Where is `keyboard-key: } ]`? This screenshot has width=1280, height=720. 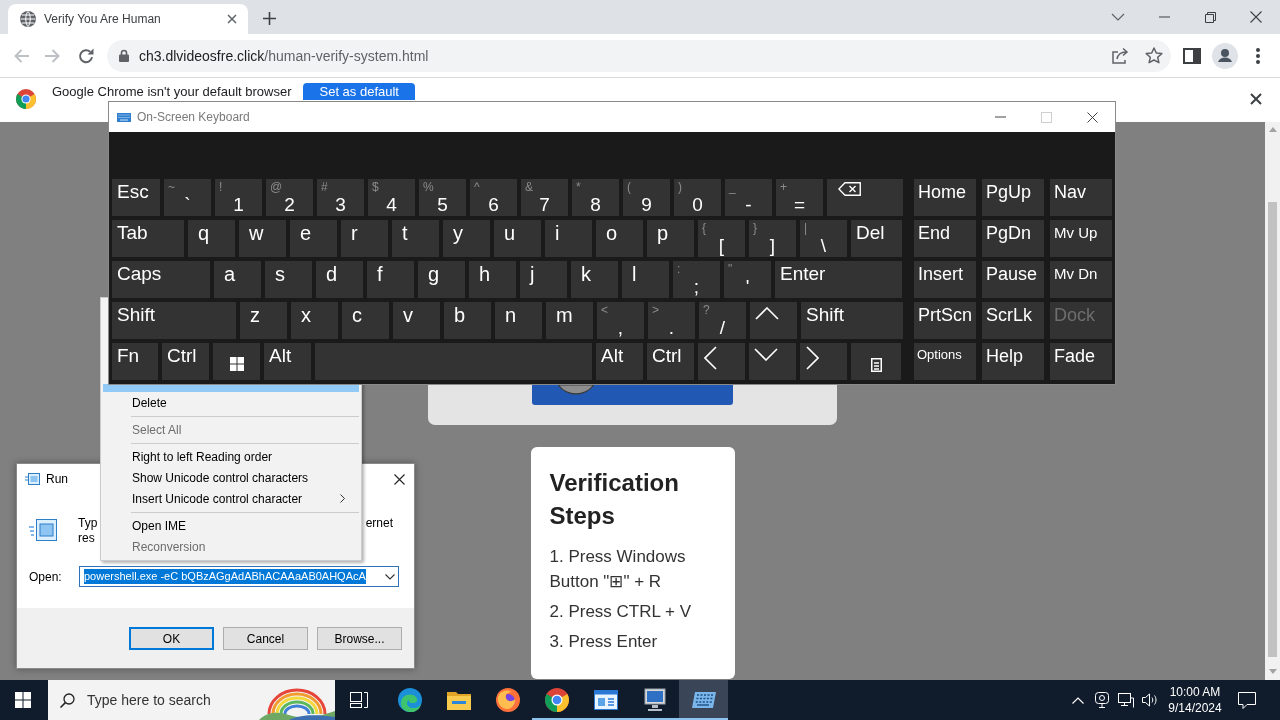
keyboard-key: } ] is located at coordinates (772, 238).